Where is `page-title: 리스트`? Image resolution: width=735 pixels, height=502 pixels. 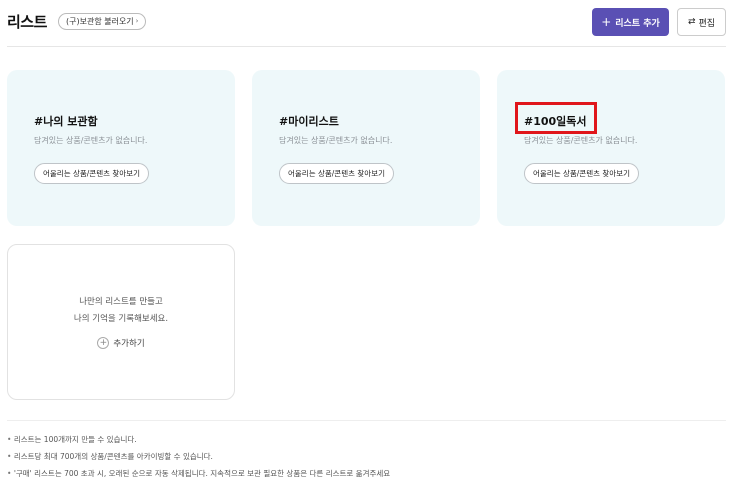
page-title: 리스트 is located at coordinates (27, 22).